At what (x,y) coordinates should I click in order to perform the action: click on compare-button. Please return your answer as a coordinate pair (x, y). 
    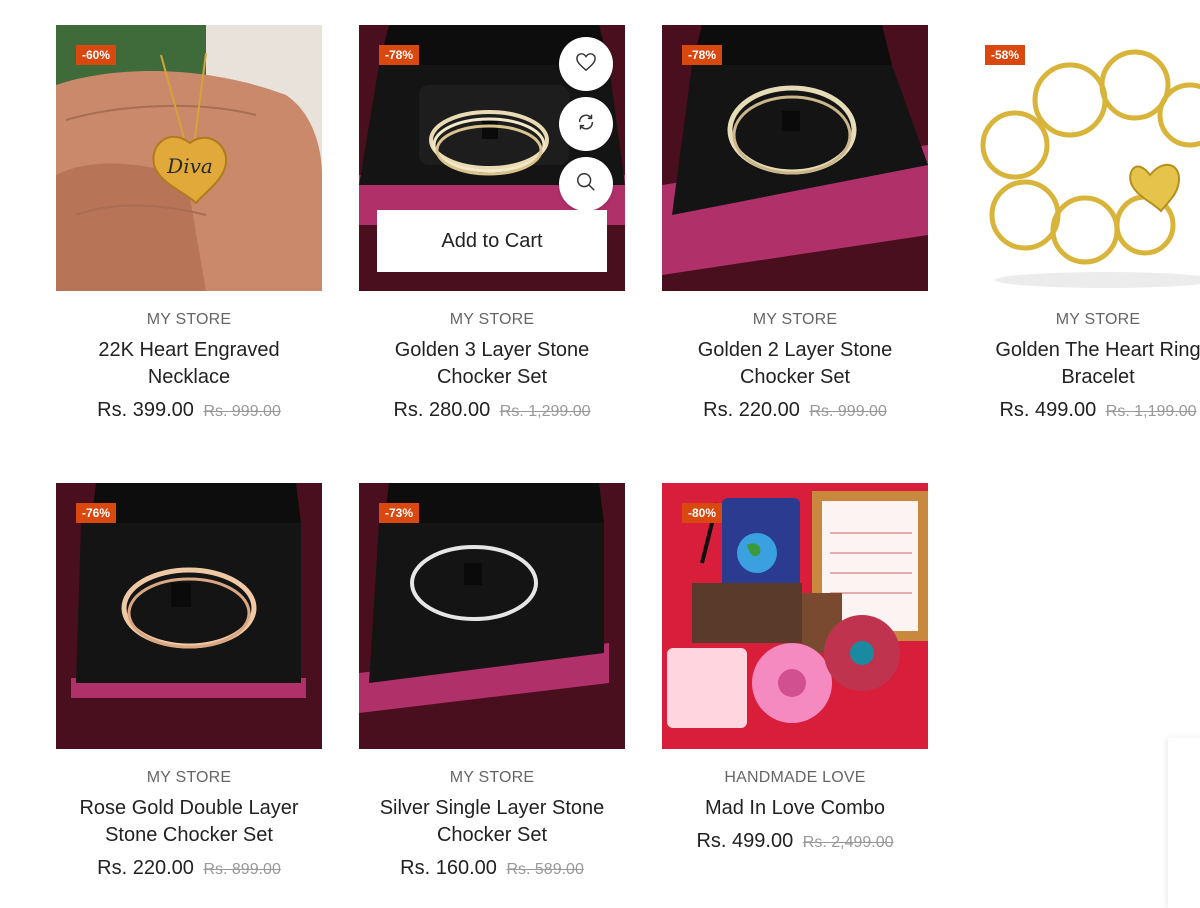
    Looking at the image, I should click on (586, 124).